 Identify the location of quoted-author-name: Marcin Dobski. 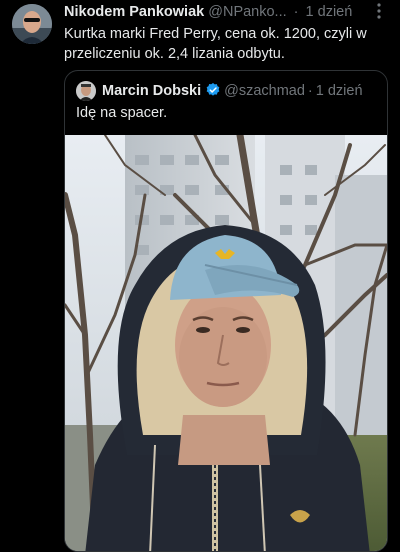
(151, 91).